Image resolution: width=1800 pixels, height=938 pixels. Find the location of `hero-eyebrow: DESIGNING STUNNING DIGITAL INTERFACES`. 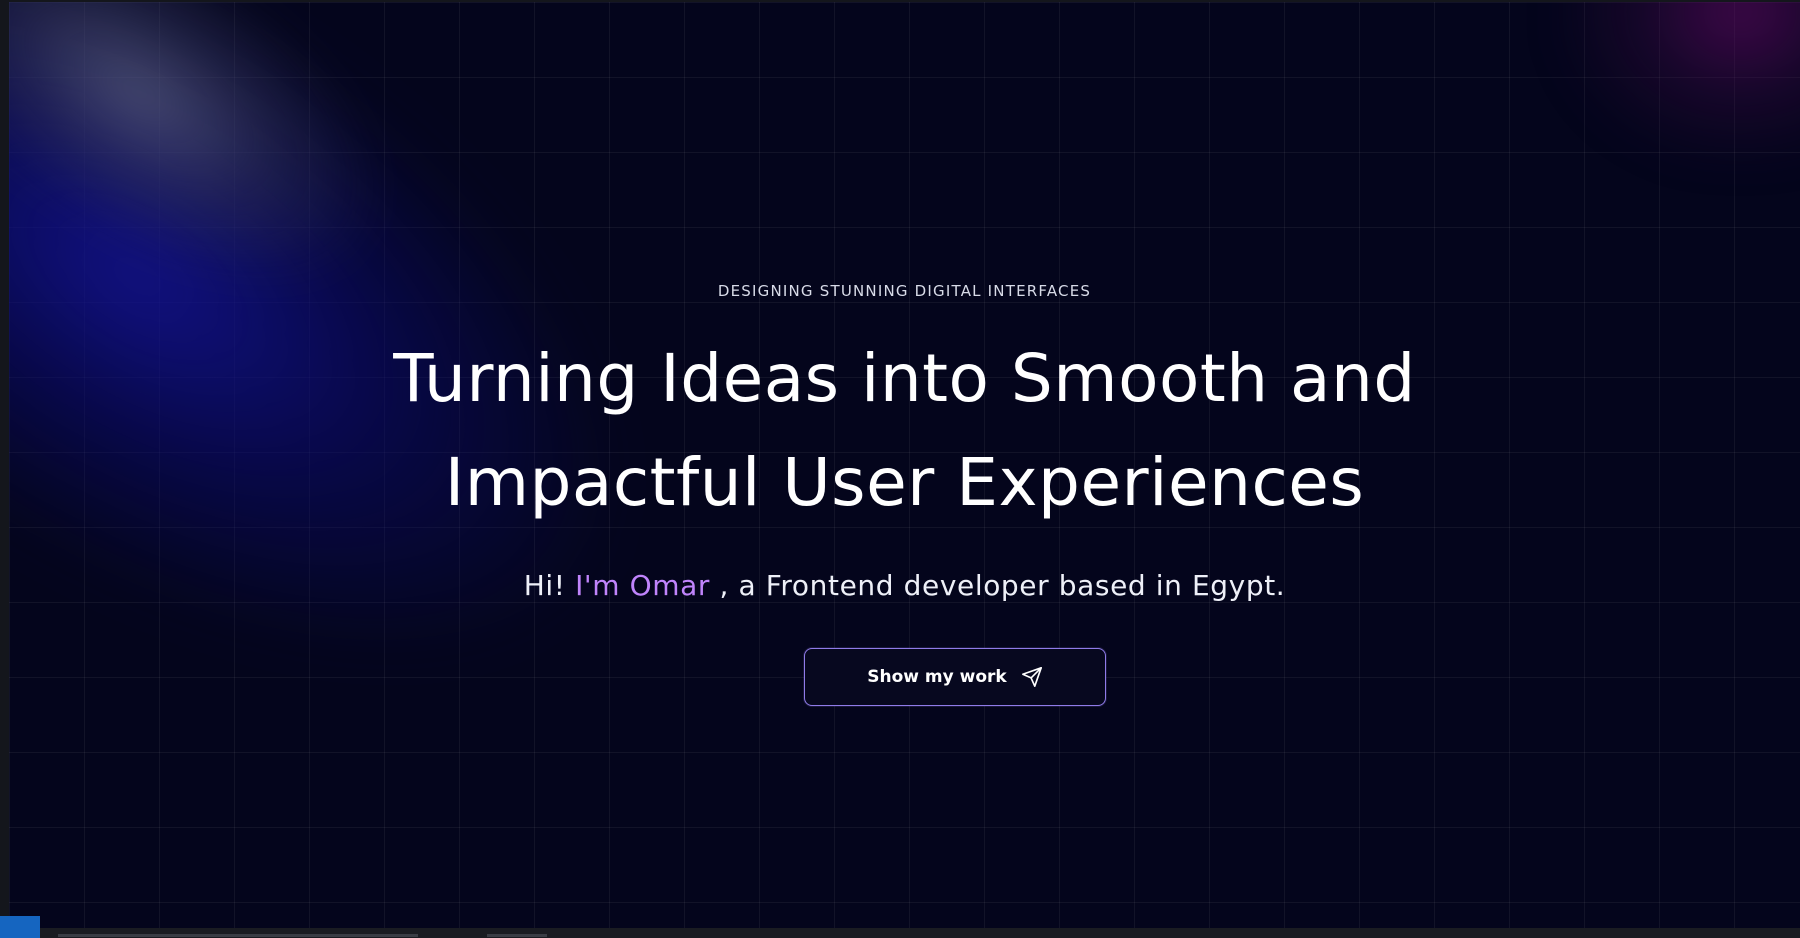

hero-eyebrow: DESIGNING STUNNING DIGITAL INTERFACES is located at coordinates (904, 291).